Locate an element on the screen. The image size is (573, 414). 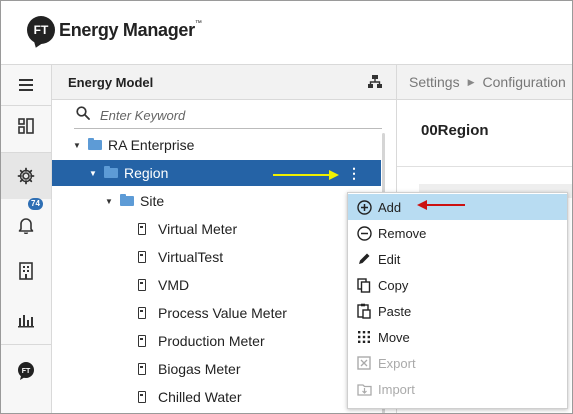
menu-item-remove: Remove is located at coordinates (457, 233).